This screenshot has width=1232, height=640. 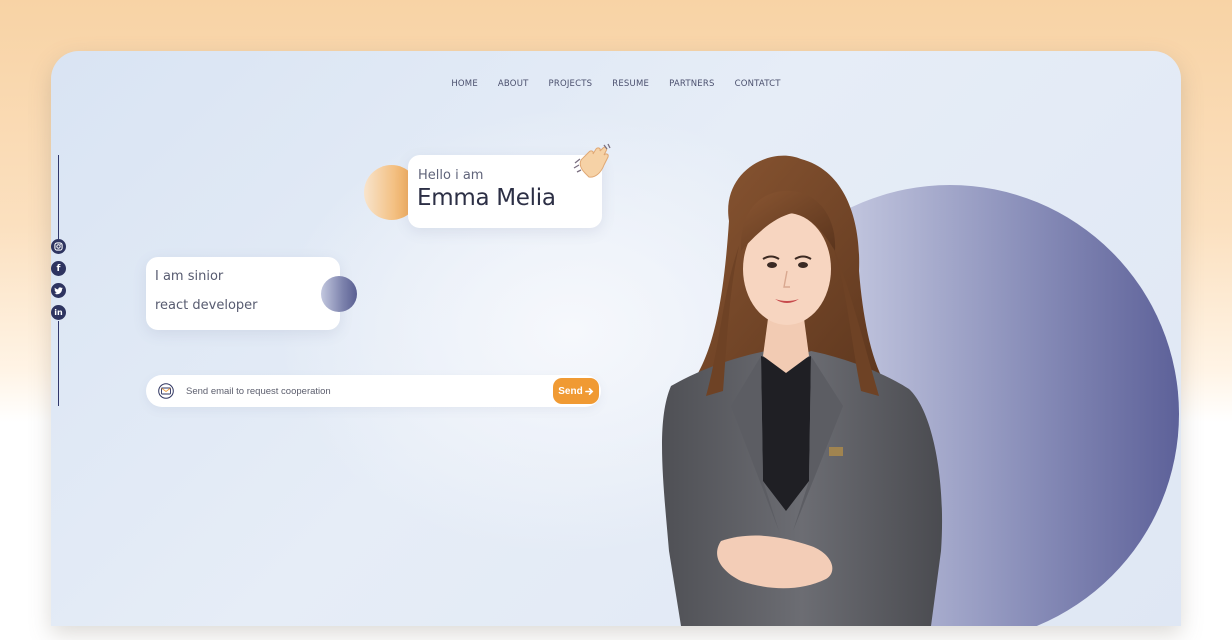 I want to click on nav-about: ABOUT, so click(x=513, y=84).